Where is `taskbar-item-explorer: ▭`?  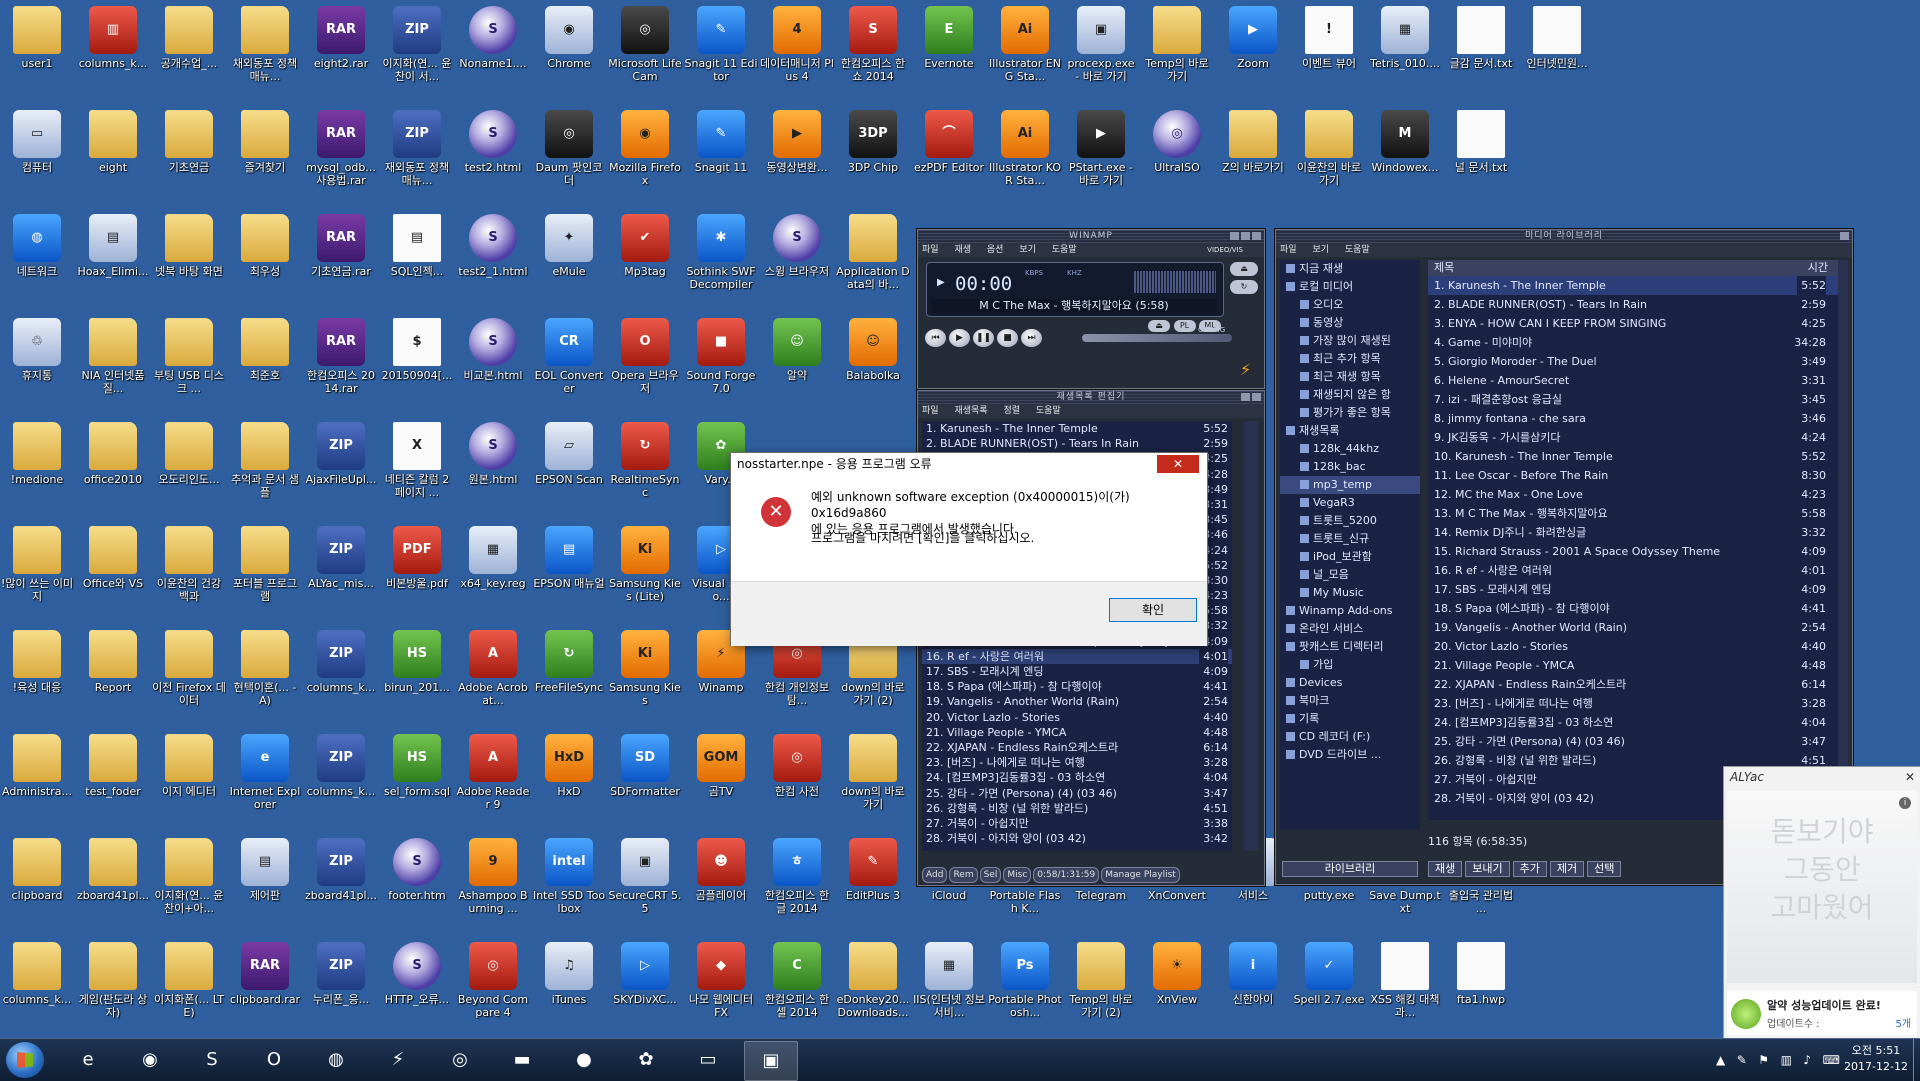
taskbar-item-explorer: ▭ is located at coordinates (708, 1060).